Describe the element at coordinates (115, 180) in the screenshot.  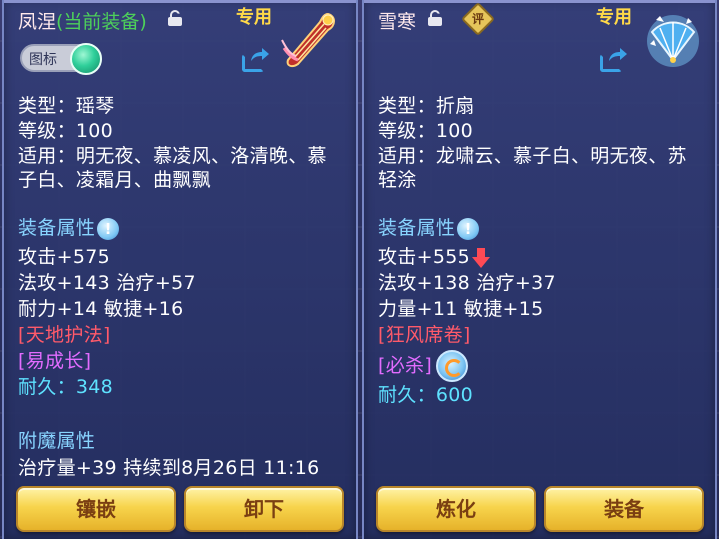
I see `applicable-line-2: 子白、凌霜月、曲飘飘` at that location.